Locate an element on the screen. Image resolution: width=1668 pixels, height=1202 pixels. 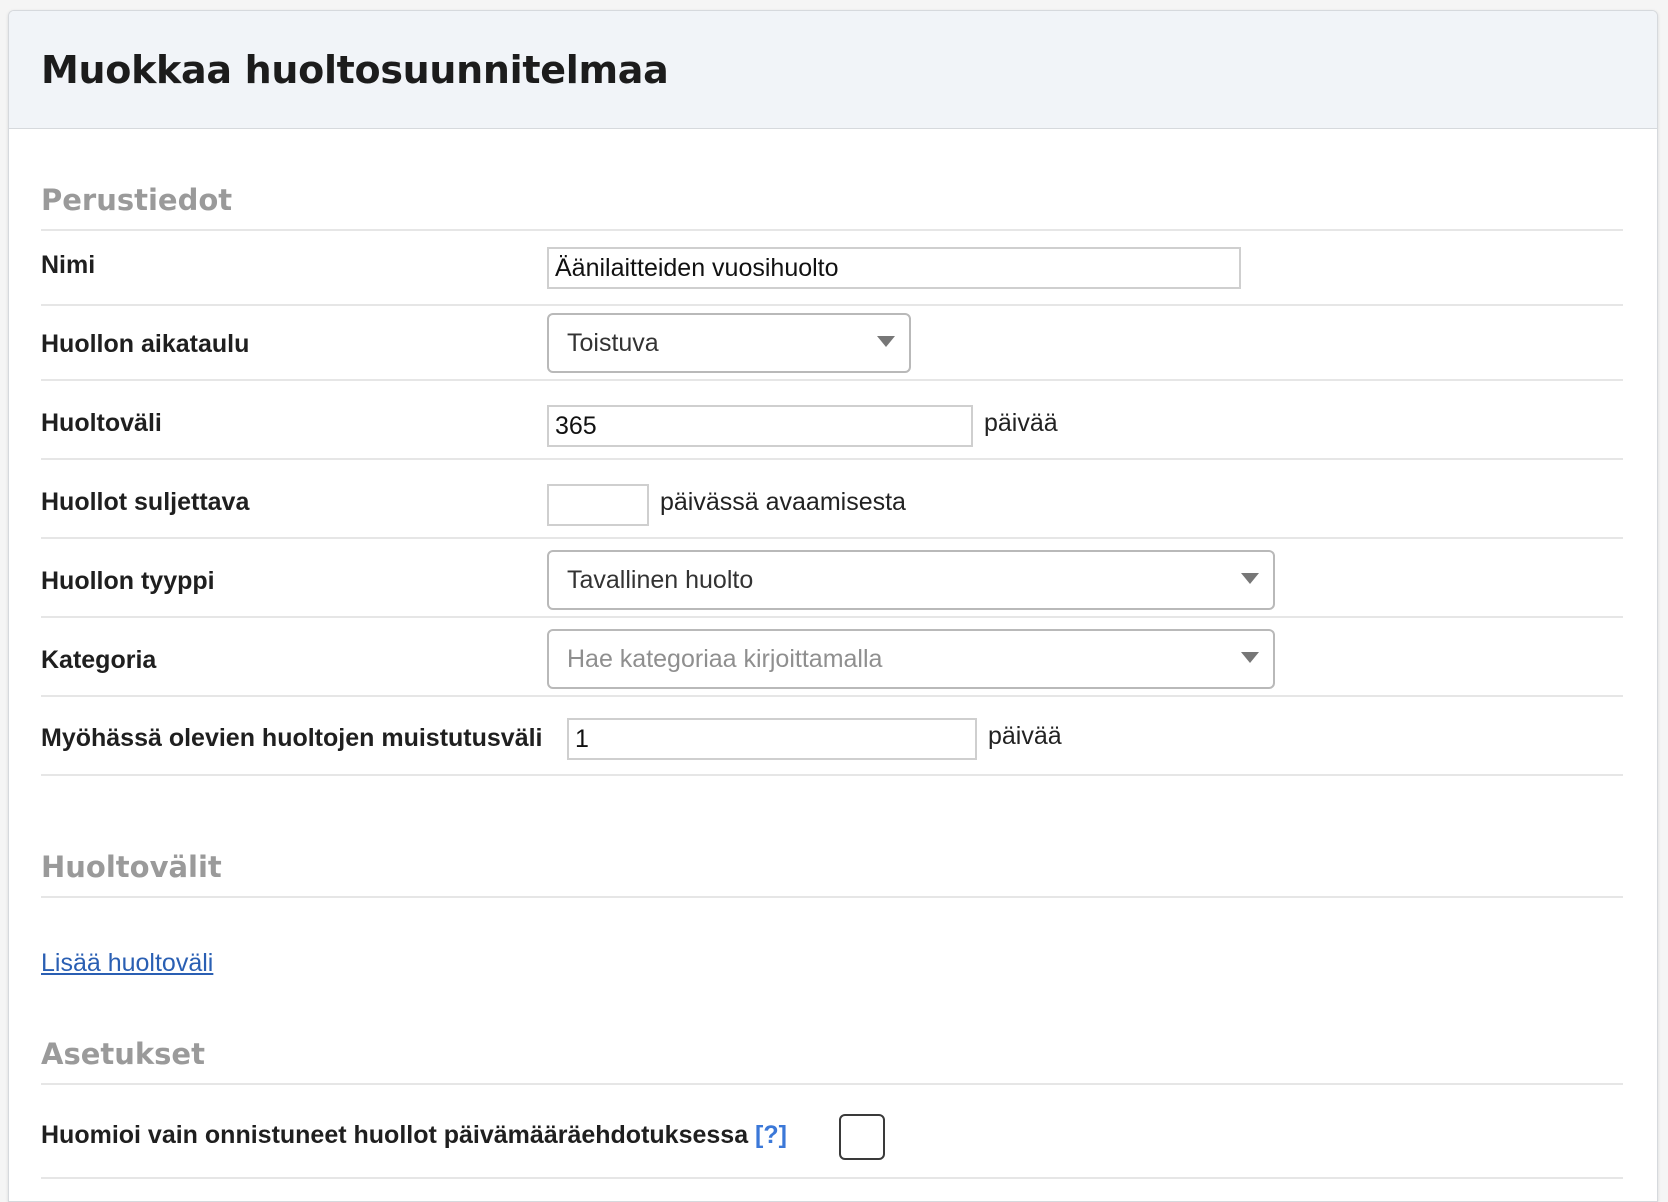
schedule-selected-value: Toistuva is located at coordinates (613, 343).